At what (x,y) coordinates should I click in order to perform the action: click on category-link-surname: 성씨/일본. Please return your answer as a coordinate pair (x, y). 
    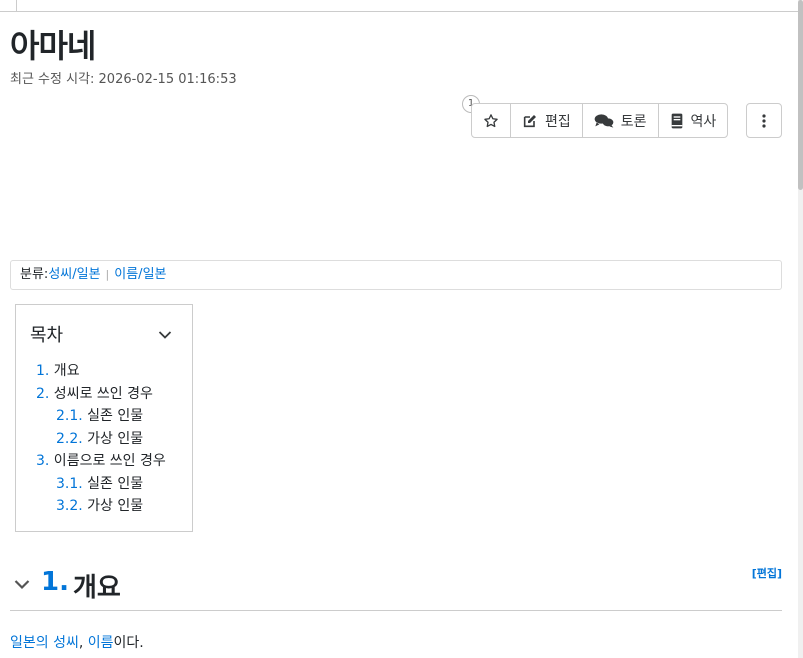
    Looking at the image, I should click on (74, 274).